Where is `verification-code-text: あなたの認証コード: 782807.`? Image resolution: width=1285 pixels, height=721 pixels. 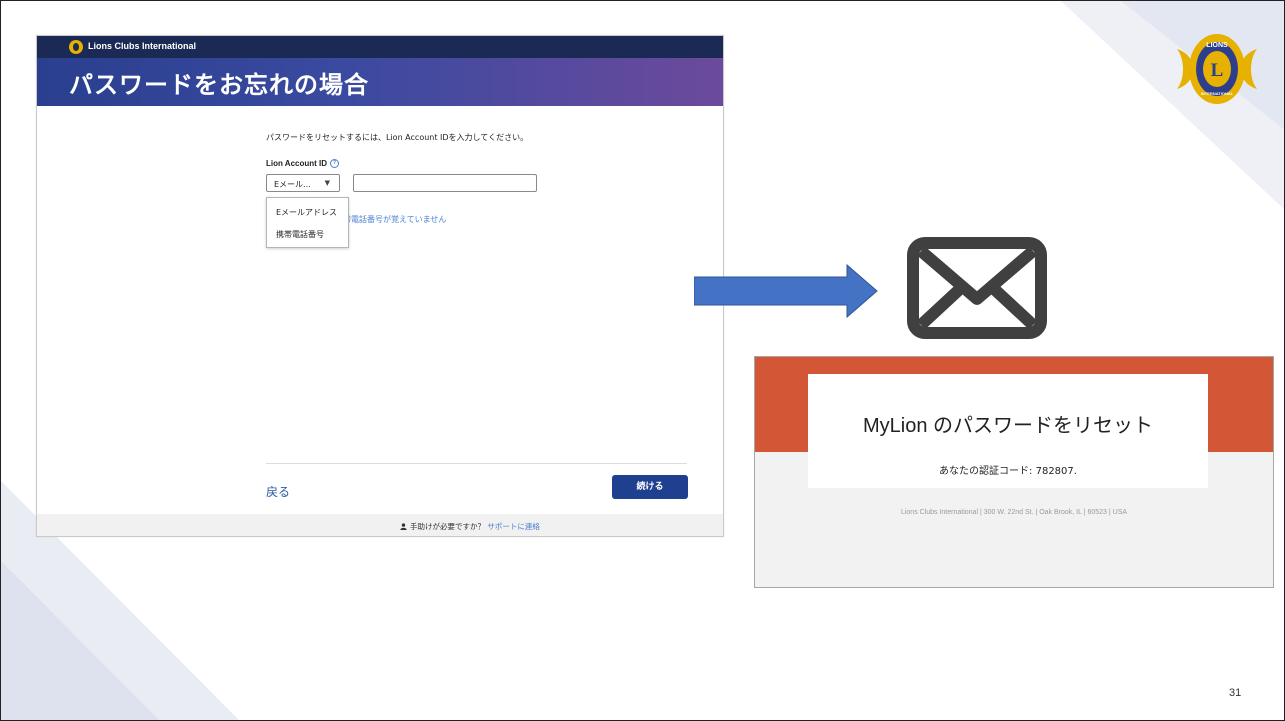
verification-code-text: あなたの認証コード: 782807. is located at coordinates (1008, 471).